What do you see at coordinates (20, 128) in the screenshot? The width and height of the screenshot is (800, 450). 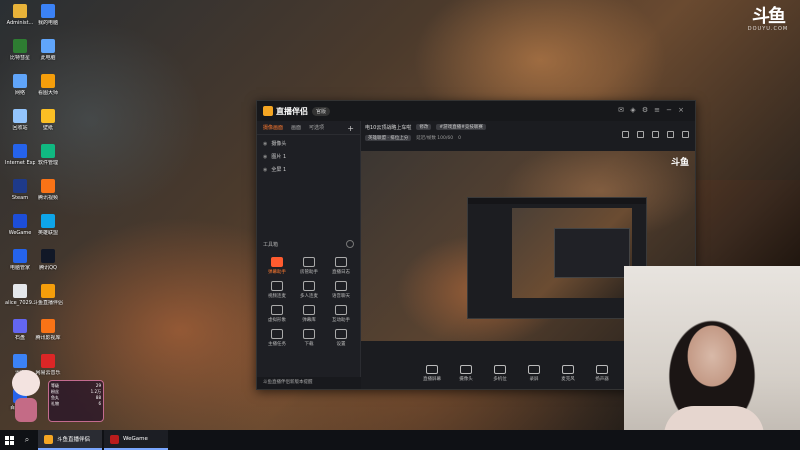 I see `desktop-icon-label: 回收站` at bounding box center [20, 128].